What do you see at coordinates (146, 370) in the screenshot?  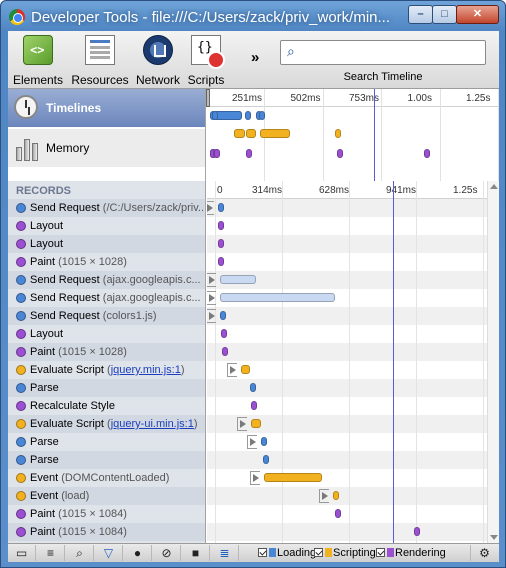 I see `record-source-link: jquery.min.js:1` at bounding box center [146, 370].